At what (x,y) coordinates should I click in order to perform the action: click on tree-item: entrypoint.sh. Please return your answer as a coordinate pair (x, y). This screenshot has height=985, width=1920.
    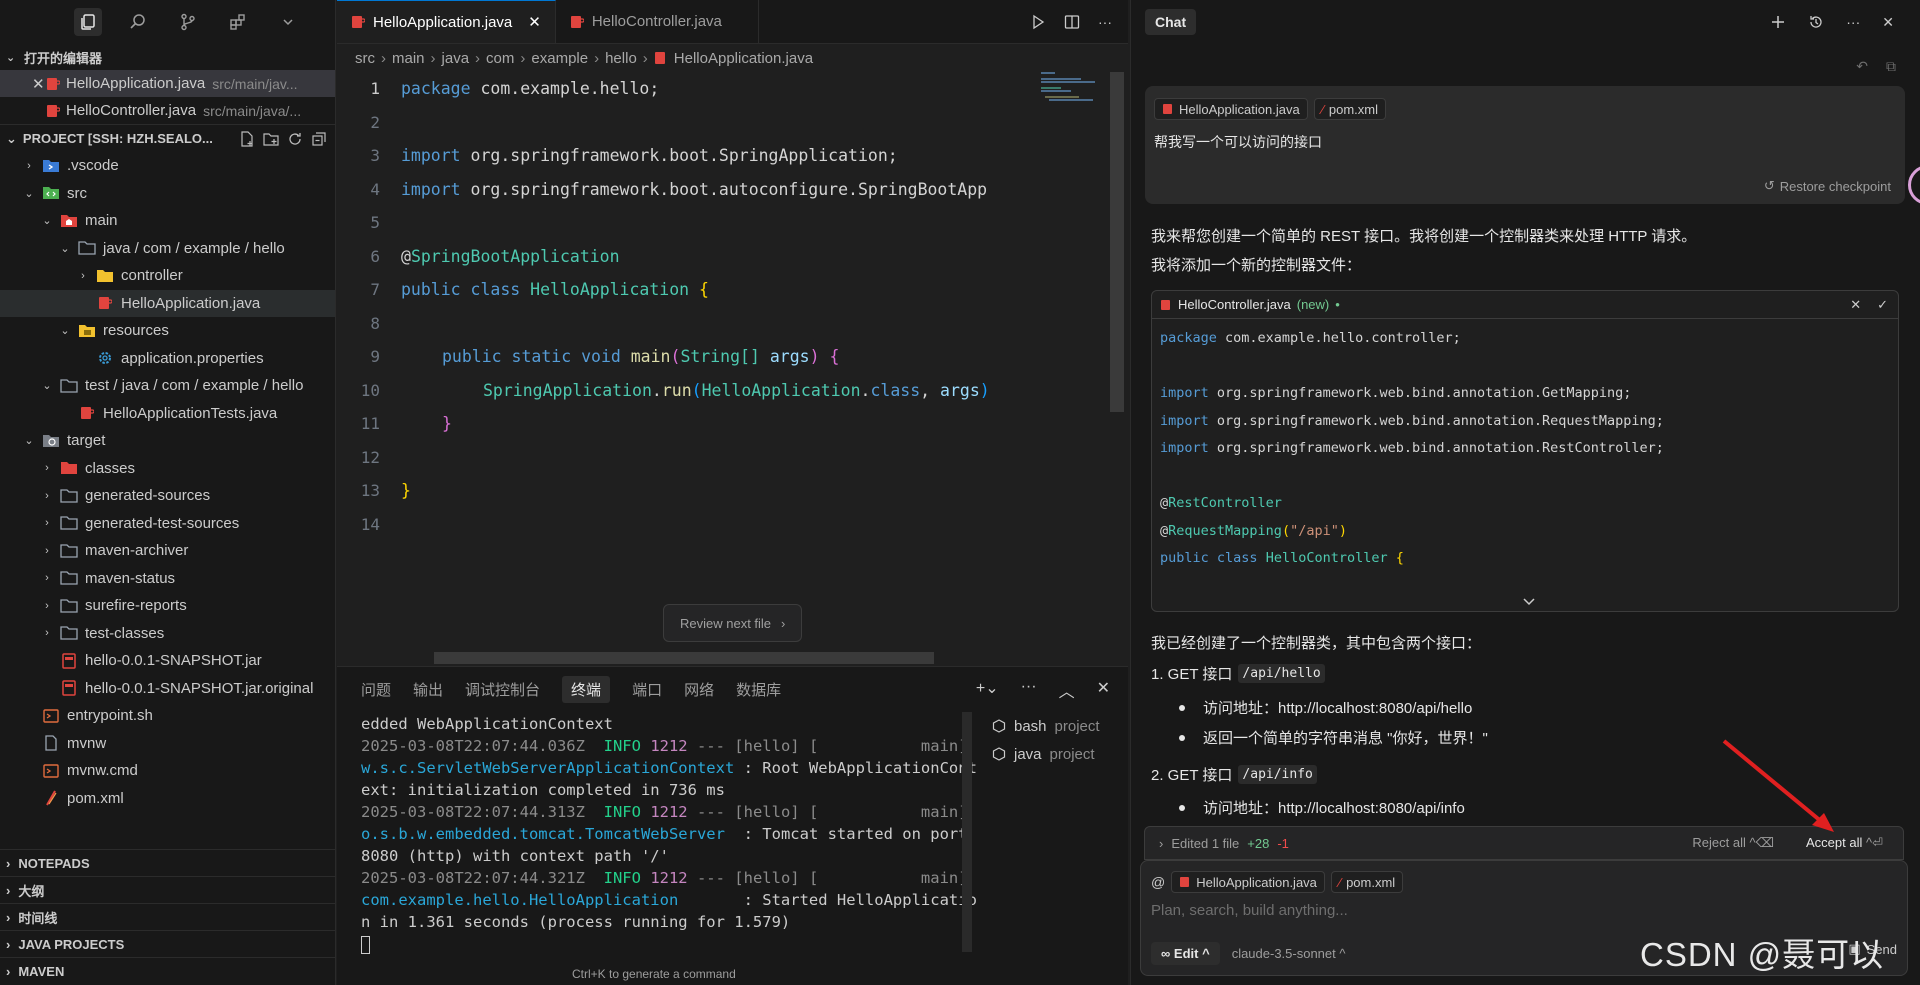
    Looking at the image, I should click on (167, 716).